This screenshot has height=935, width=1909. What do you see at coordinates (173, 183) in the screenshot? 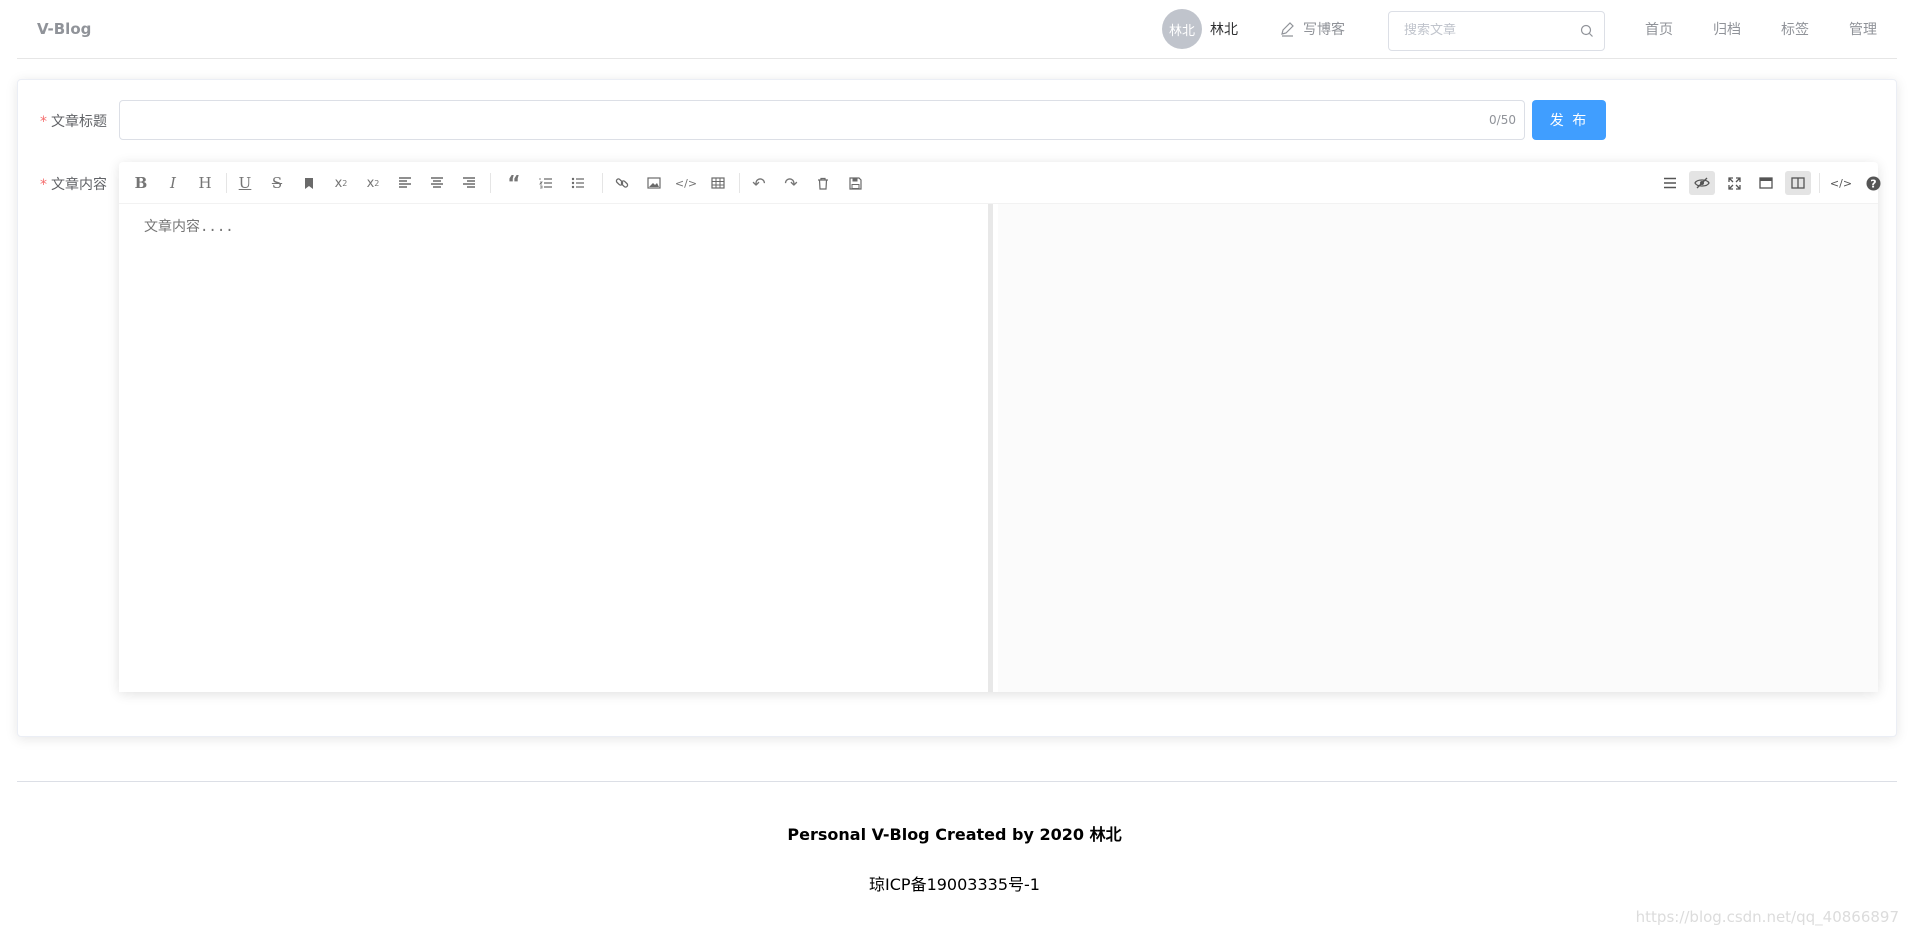
I see `italic-icon: I` at bounding box center [173, 183].